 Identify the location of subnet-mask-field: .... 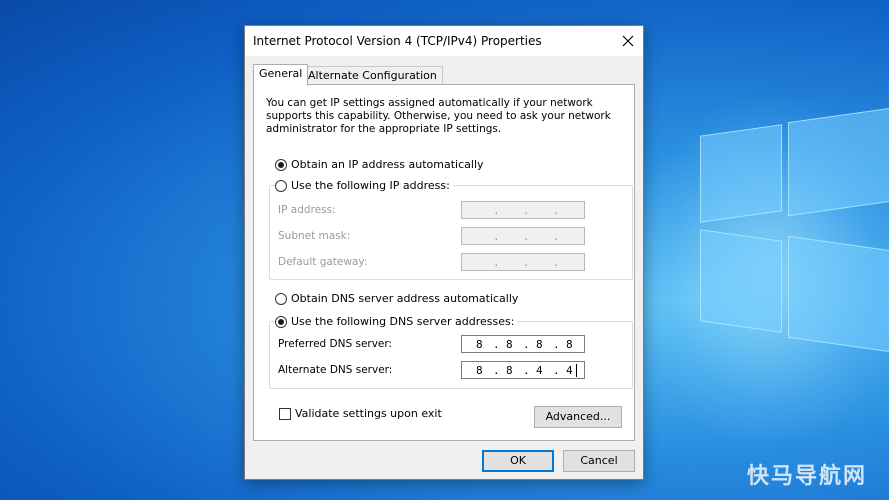
(523, 236).